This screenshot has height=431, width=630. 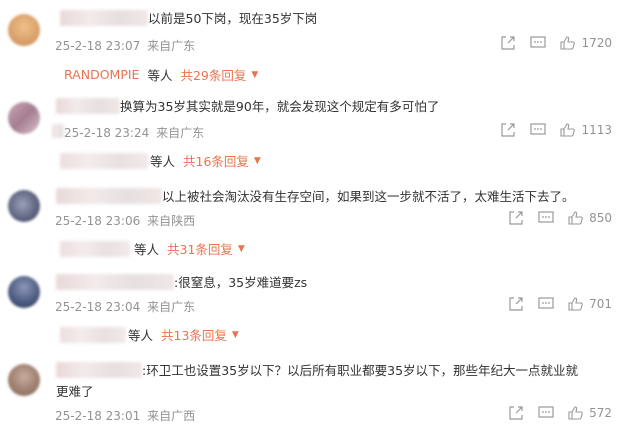 What do you see at coordinates (596, 130) in the screenshot?
I see `like-count: 1113` at bounding box center [596, 130].